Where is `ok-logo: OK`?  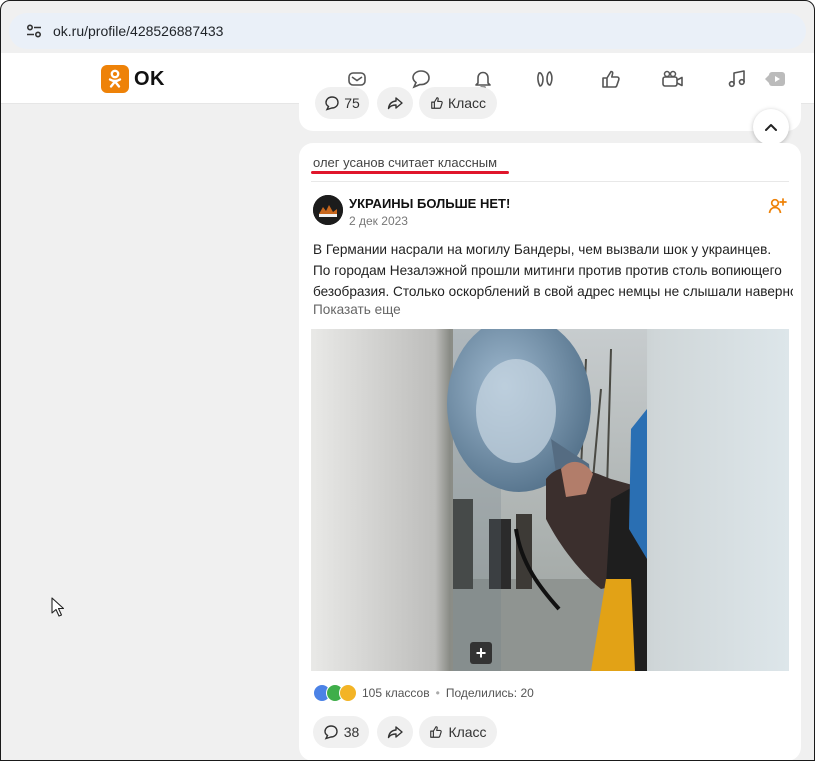
ok-logo: OK is located at coordinates (133, 79).